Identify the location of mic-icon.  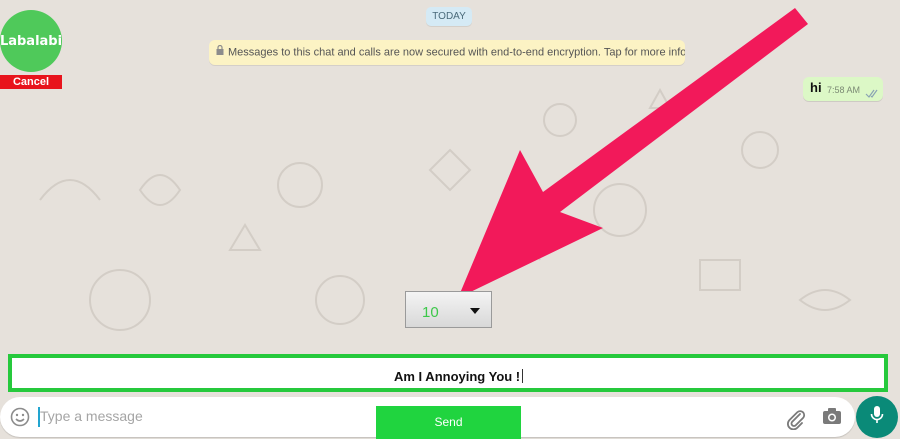
(877, 417).